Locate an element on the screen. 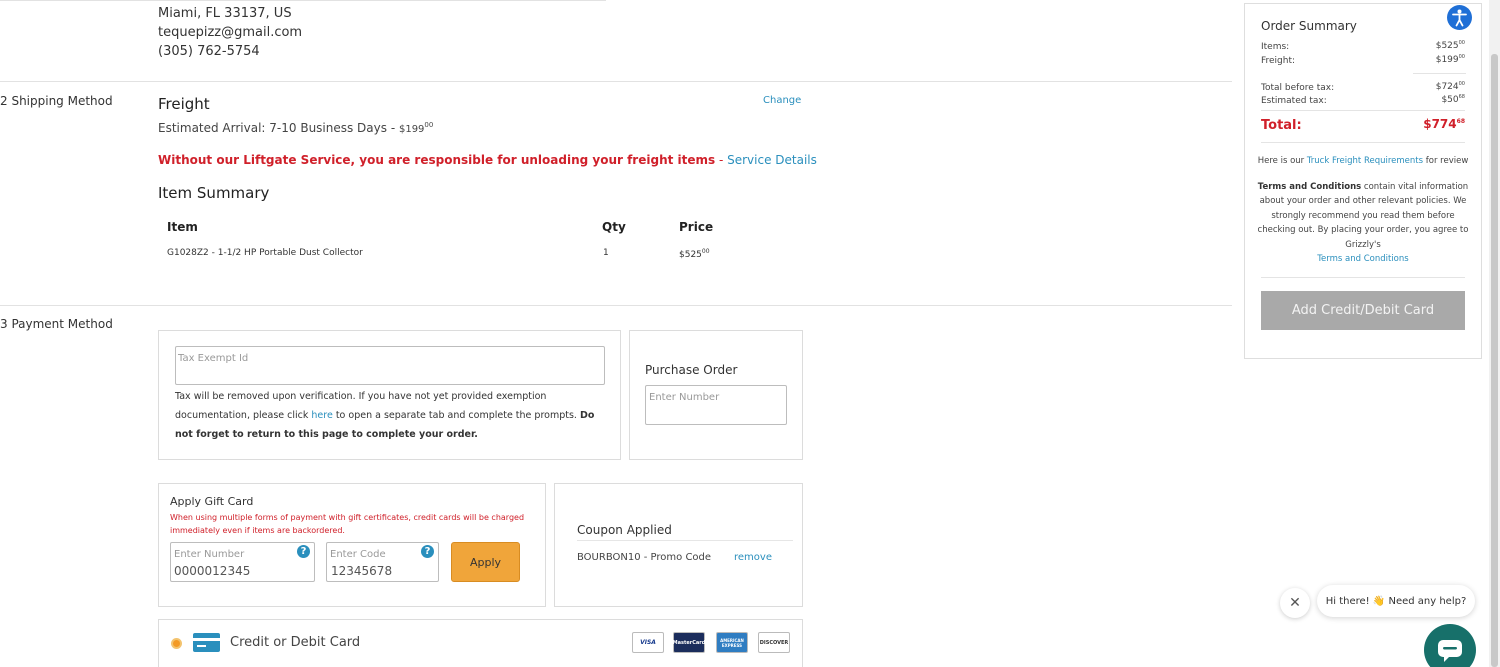  visa-icon: VISA is located at coordinates (648, 642).